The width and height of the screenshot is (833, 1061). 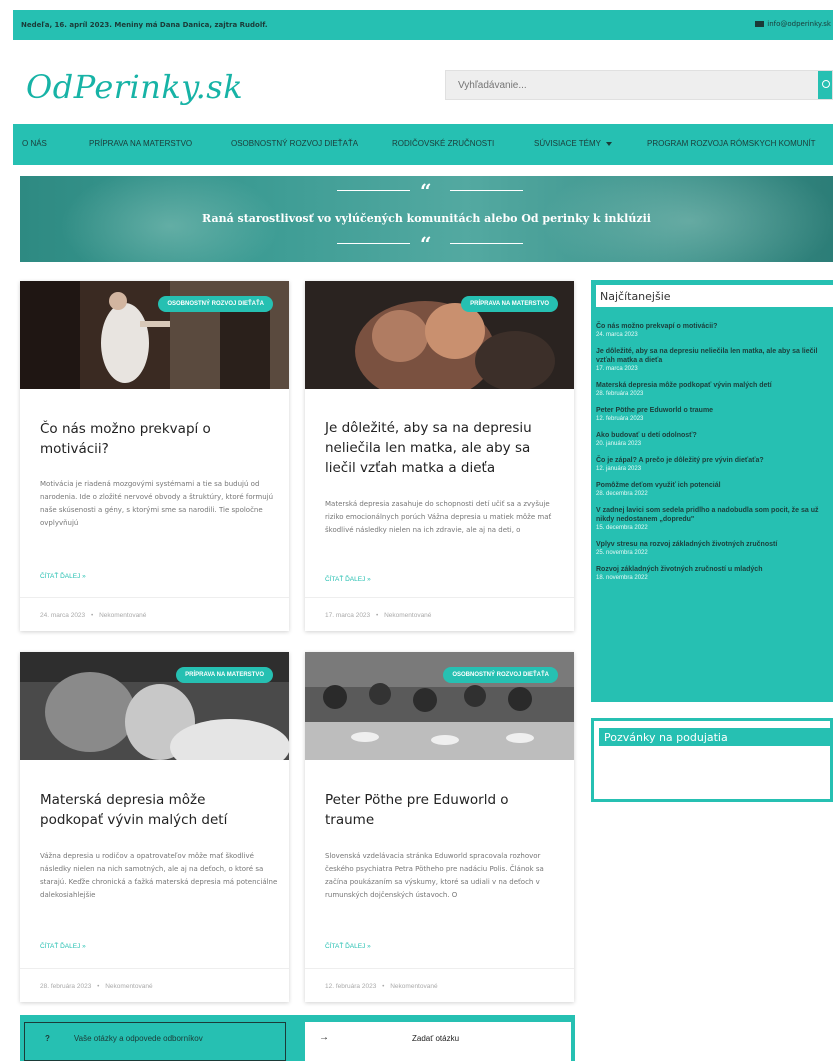 I want to click on most-read-date: 20. januára 2023, so click(x=619, y=444).